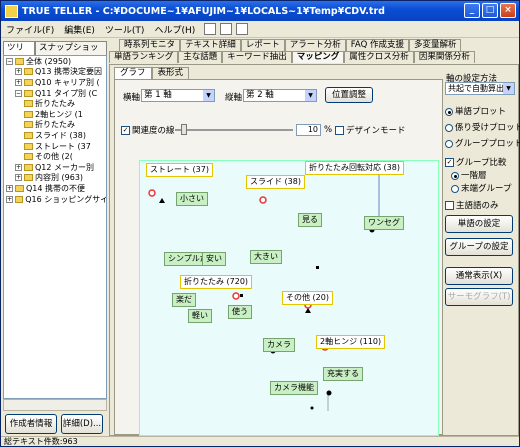 Image resolution: width=520 pixels, height=447 pixels. I want to click on design-mode-checkbox: デザインモード, so click(370, 130).